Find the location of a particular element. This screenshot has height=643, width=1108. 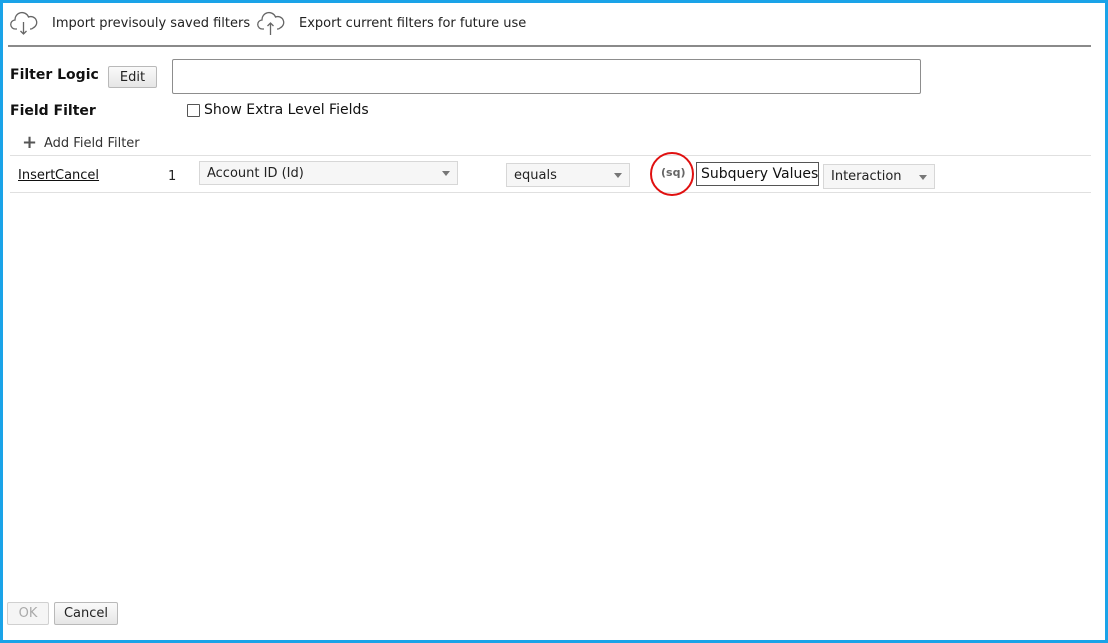

plus-icon: + is located at coordinates (30, 142).